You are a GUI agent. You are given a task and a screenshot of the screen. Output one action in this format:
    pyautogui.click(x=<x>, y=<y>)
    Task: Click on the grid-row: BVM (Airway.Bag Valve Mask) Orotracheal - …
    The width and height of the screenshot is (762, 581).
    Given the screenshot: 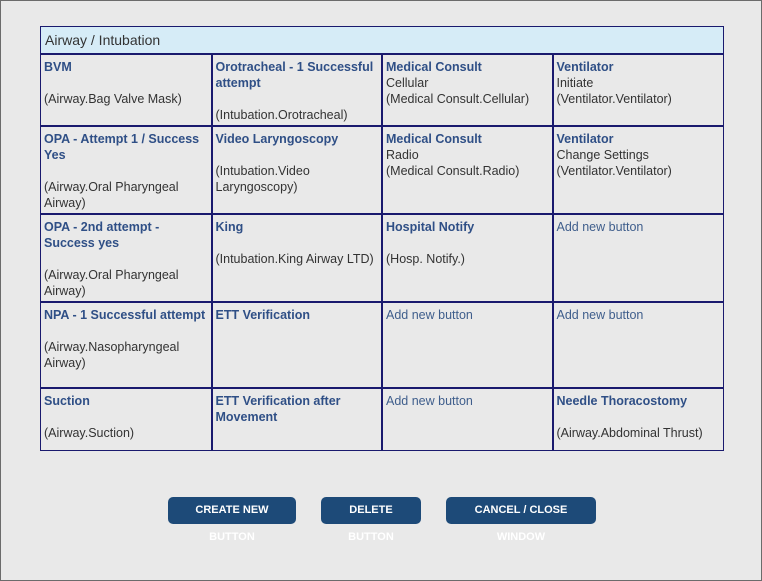 What is the action you would take?
    pyautogui.click(x=382, y=91)
    